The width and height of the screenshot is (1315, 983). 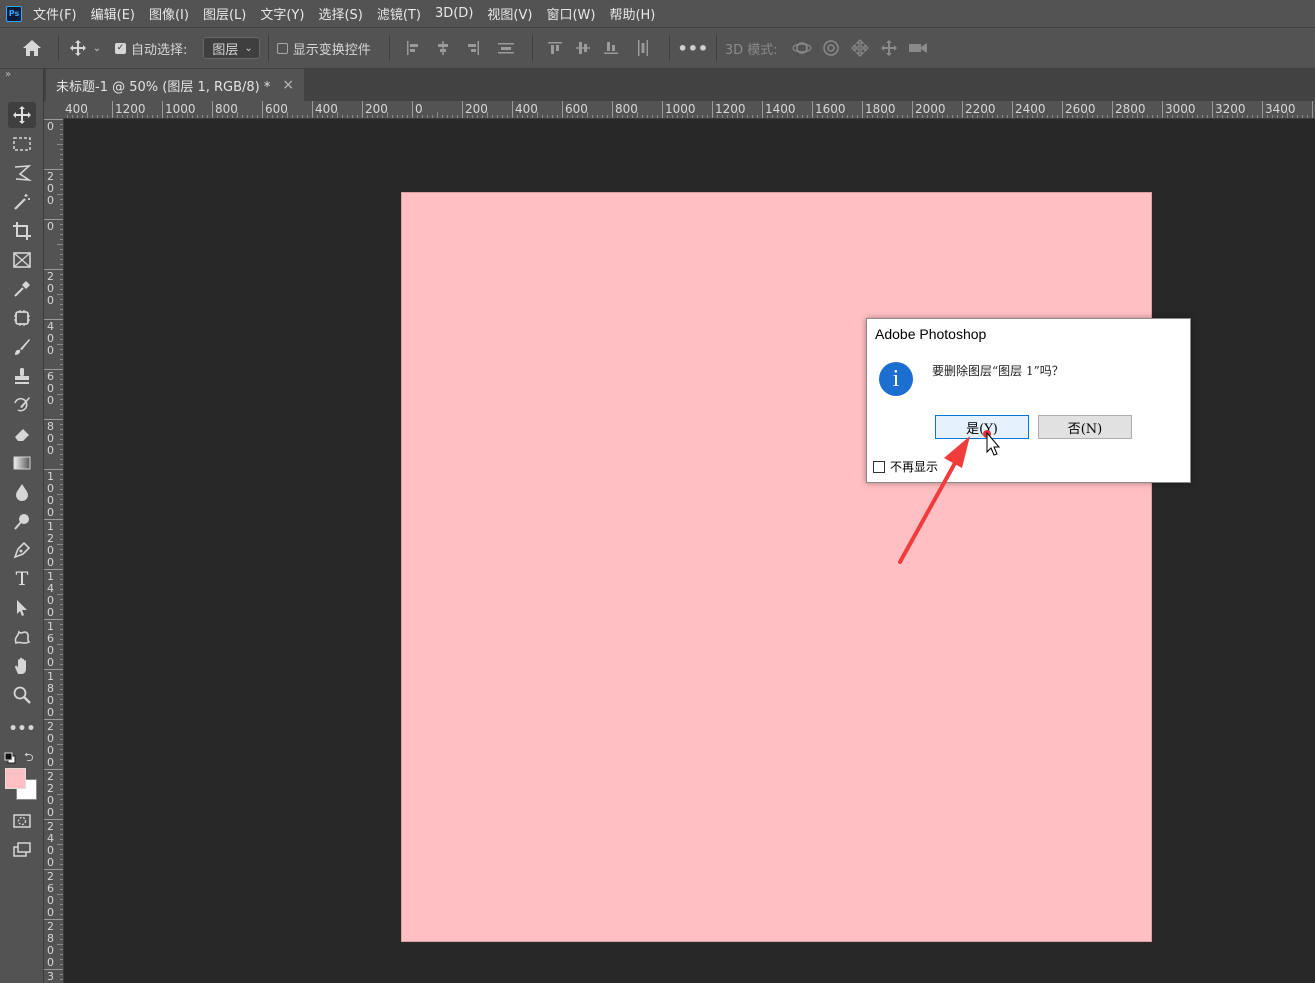 I want to click on close-icon: ×, so click(x=288, y=85).